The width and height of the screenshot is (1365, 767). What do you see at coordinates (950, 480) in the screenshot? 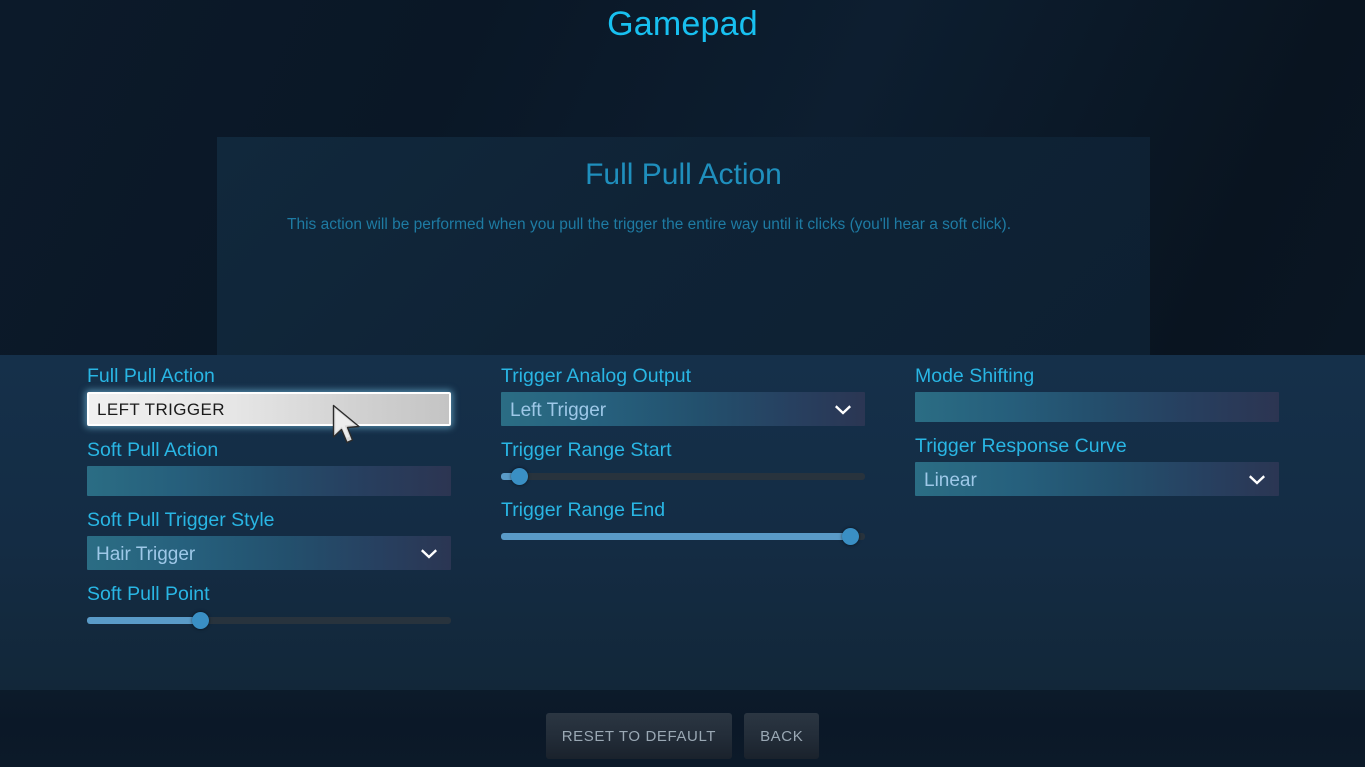
I see `trigger-response-curve-value: Linear` at bounding box center [950, 480].